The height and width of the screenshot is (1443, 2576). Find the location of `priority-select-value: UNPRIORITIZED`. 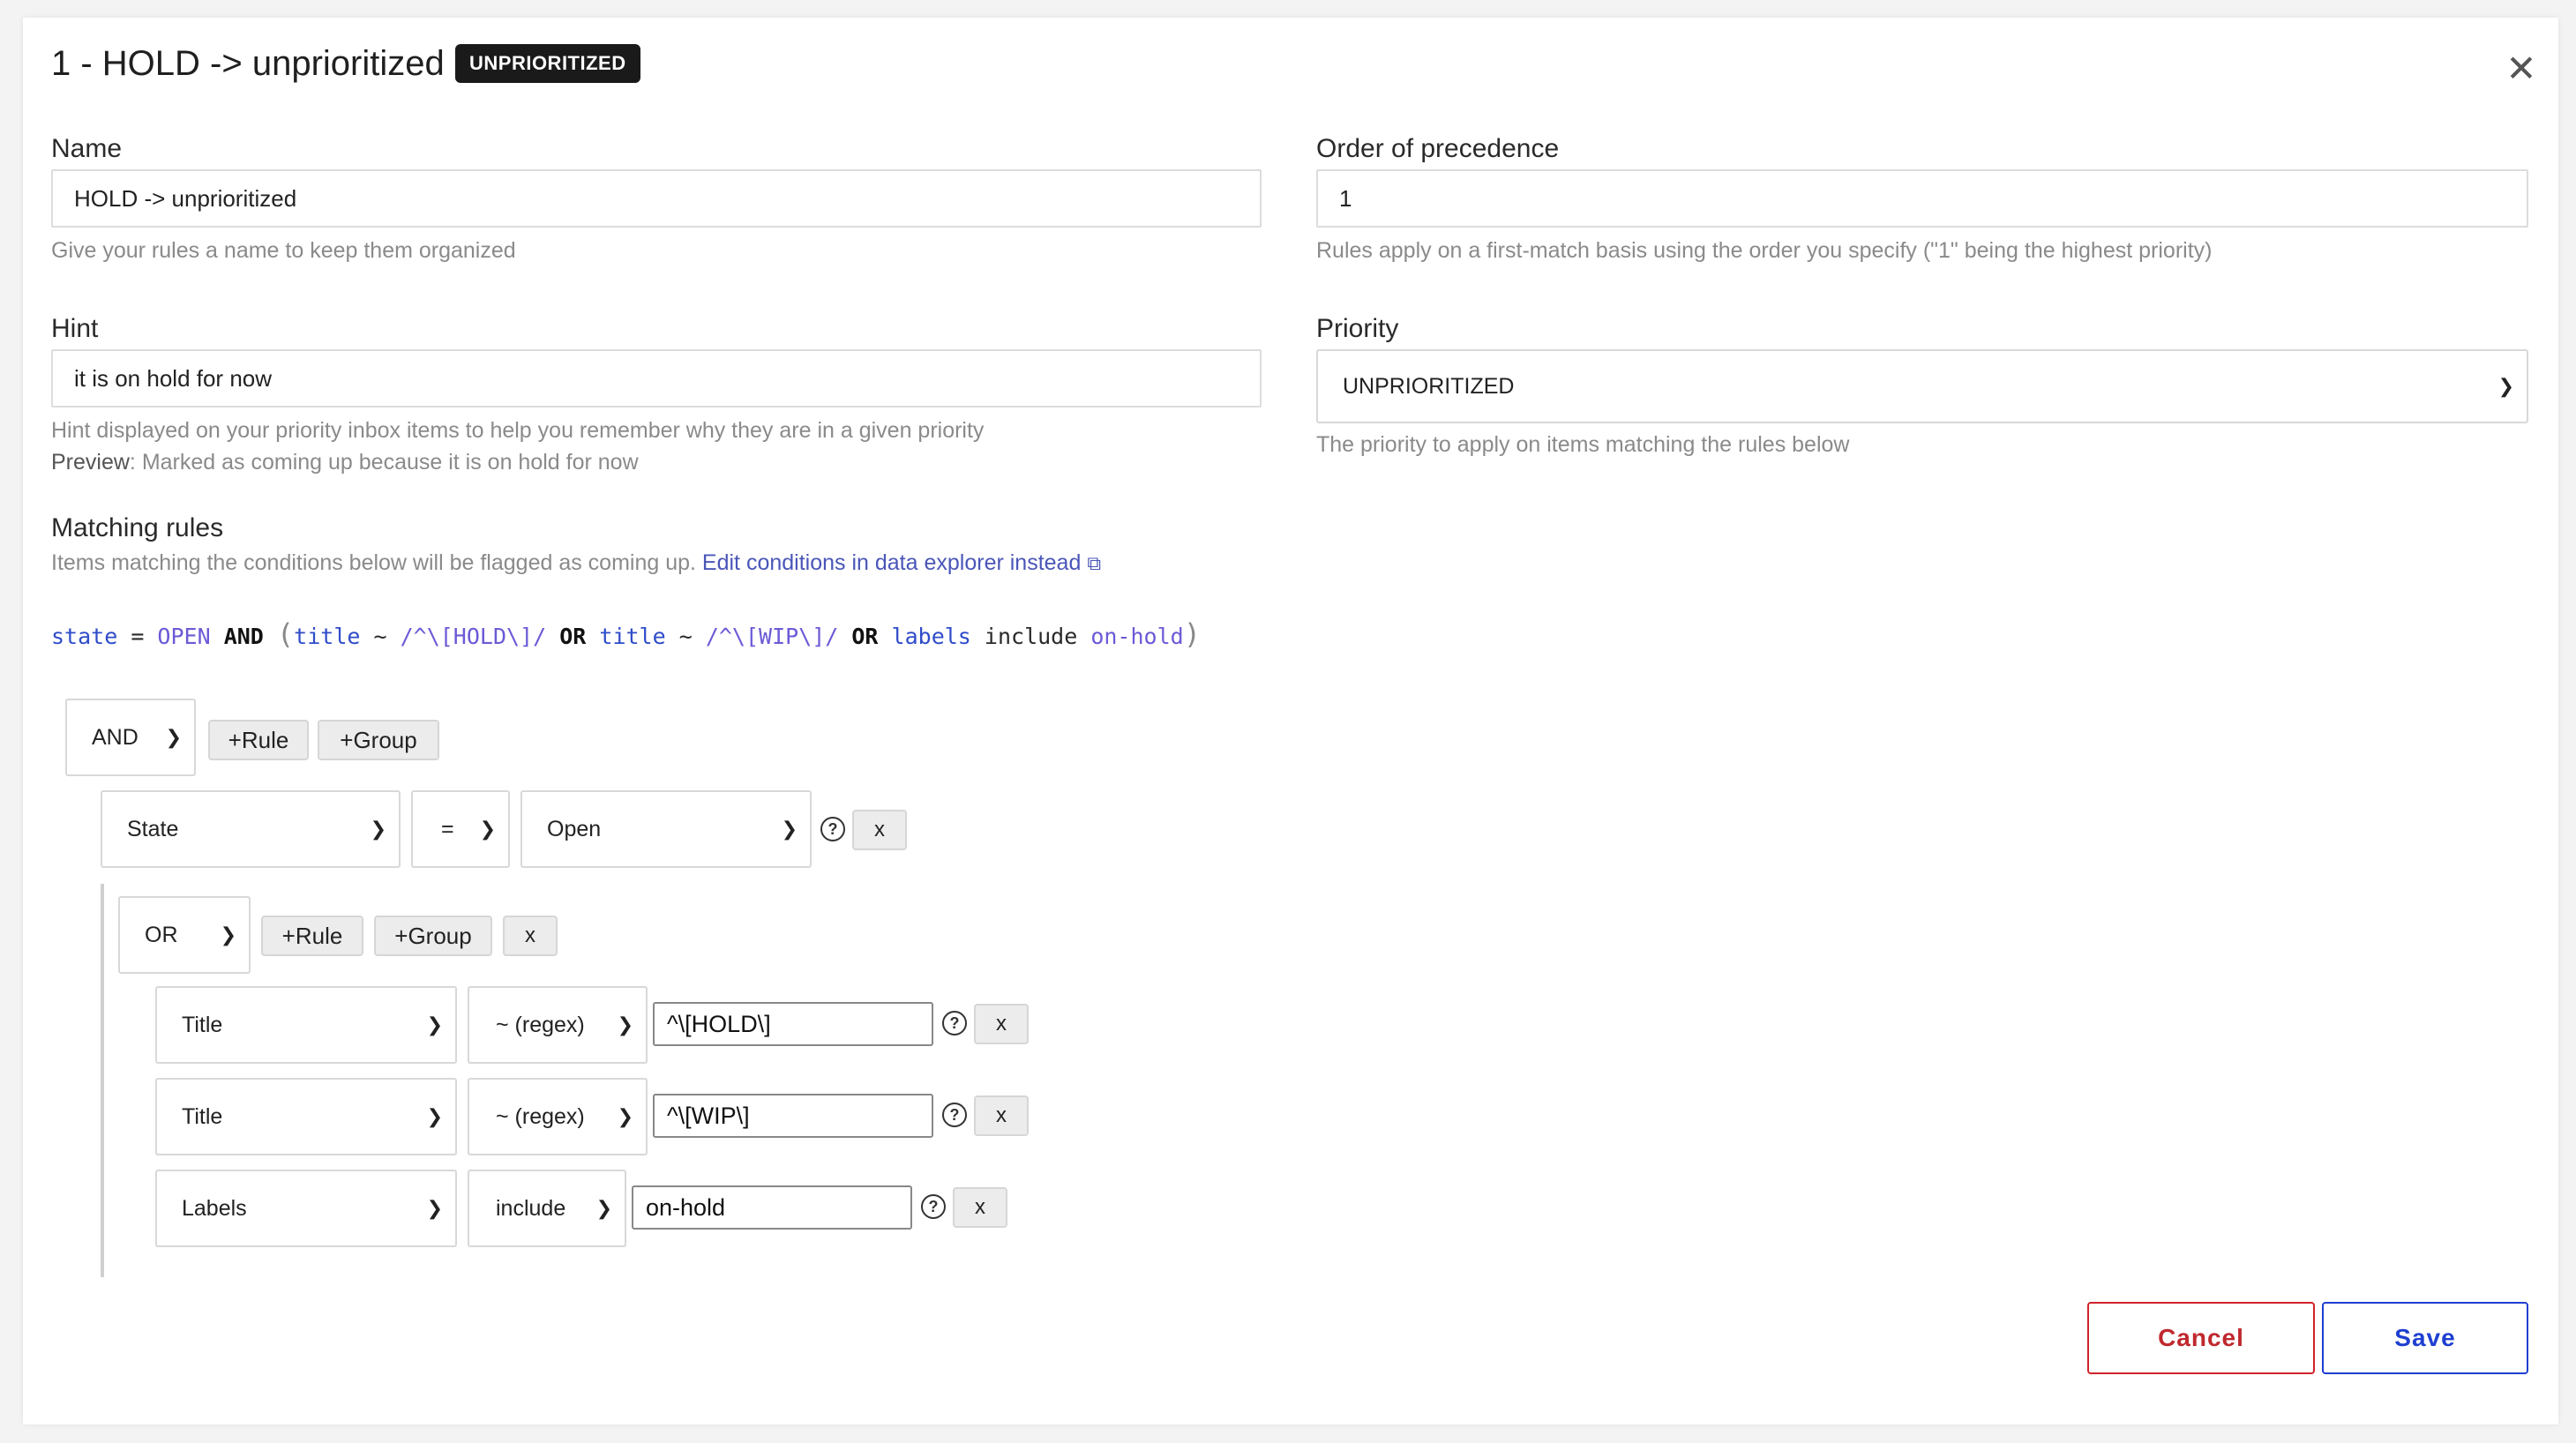

priority-select-value: UNPRIORITIZED is located at coordinates (1429, 386).